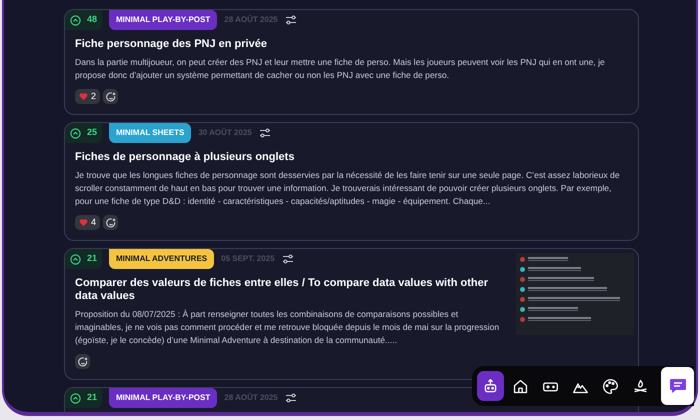 This screenshot has width=700, height=420. I want to click on robot-icon, so click(490, 386).